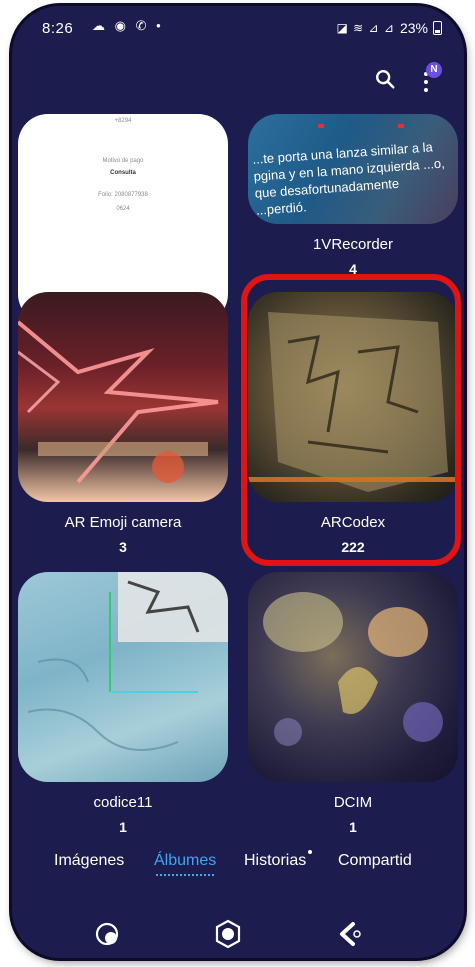 The height and width of the screenshot is (967, 475). What do you see at coordinates (123, 547) in the screenshot?
I see `album-count: 3` at bounding box center [123, 547].